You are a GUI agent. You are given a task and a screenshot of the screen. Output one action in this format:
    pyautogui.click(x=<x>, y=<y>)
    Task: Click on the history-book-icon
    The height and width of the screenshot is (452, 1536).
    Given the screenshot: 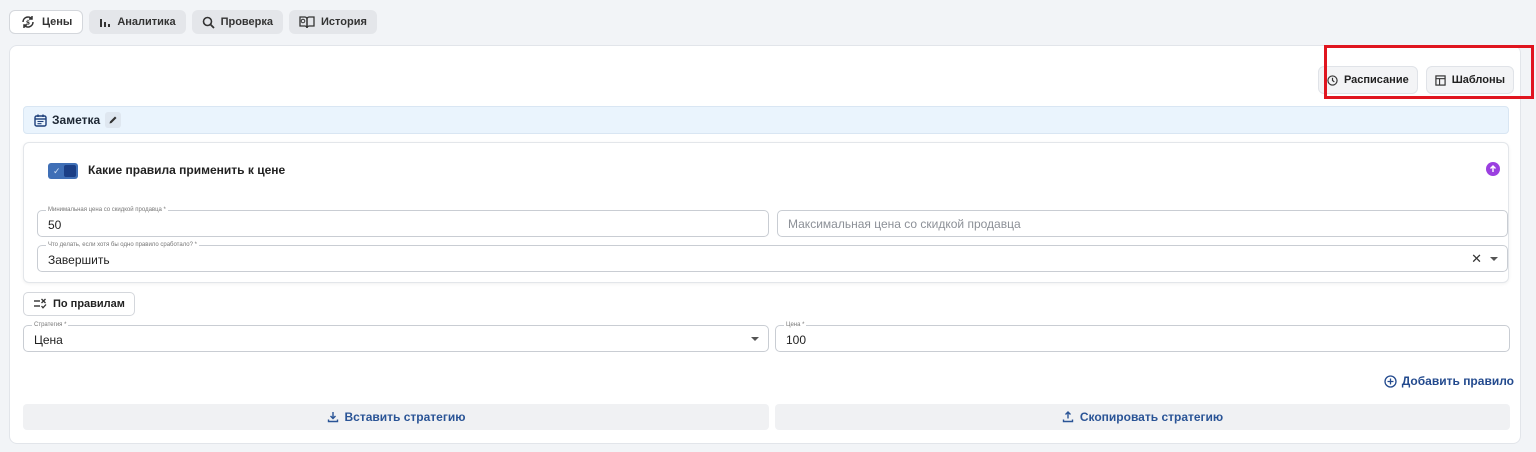 What is the action you would take?
    pyautogui.click(x=307, y=22)
    